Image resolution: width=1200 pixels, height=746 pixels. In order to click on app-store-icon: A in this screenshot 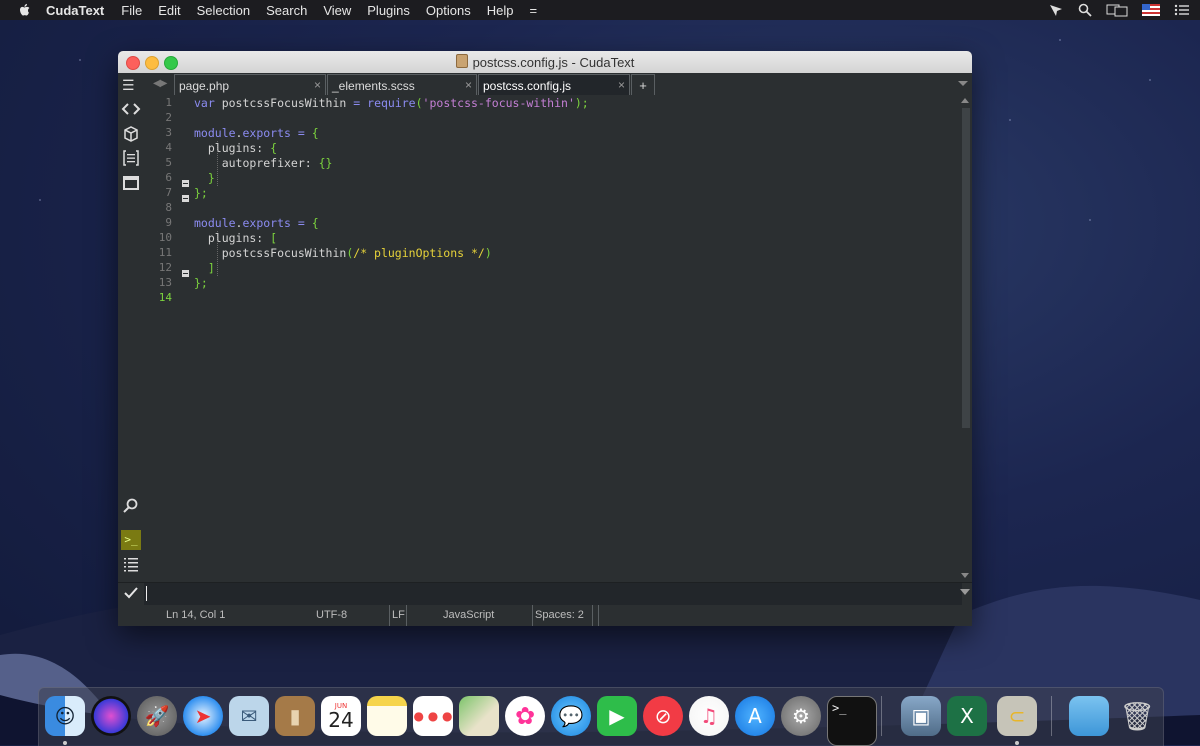, I will do `click(755, 716)`.